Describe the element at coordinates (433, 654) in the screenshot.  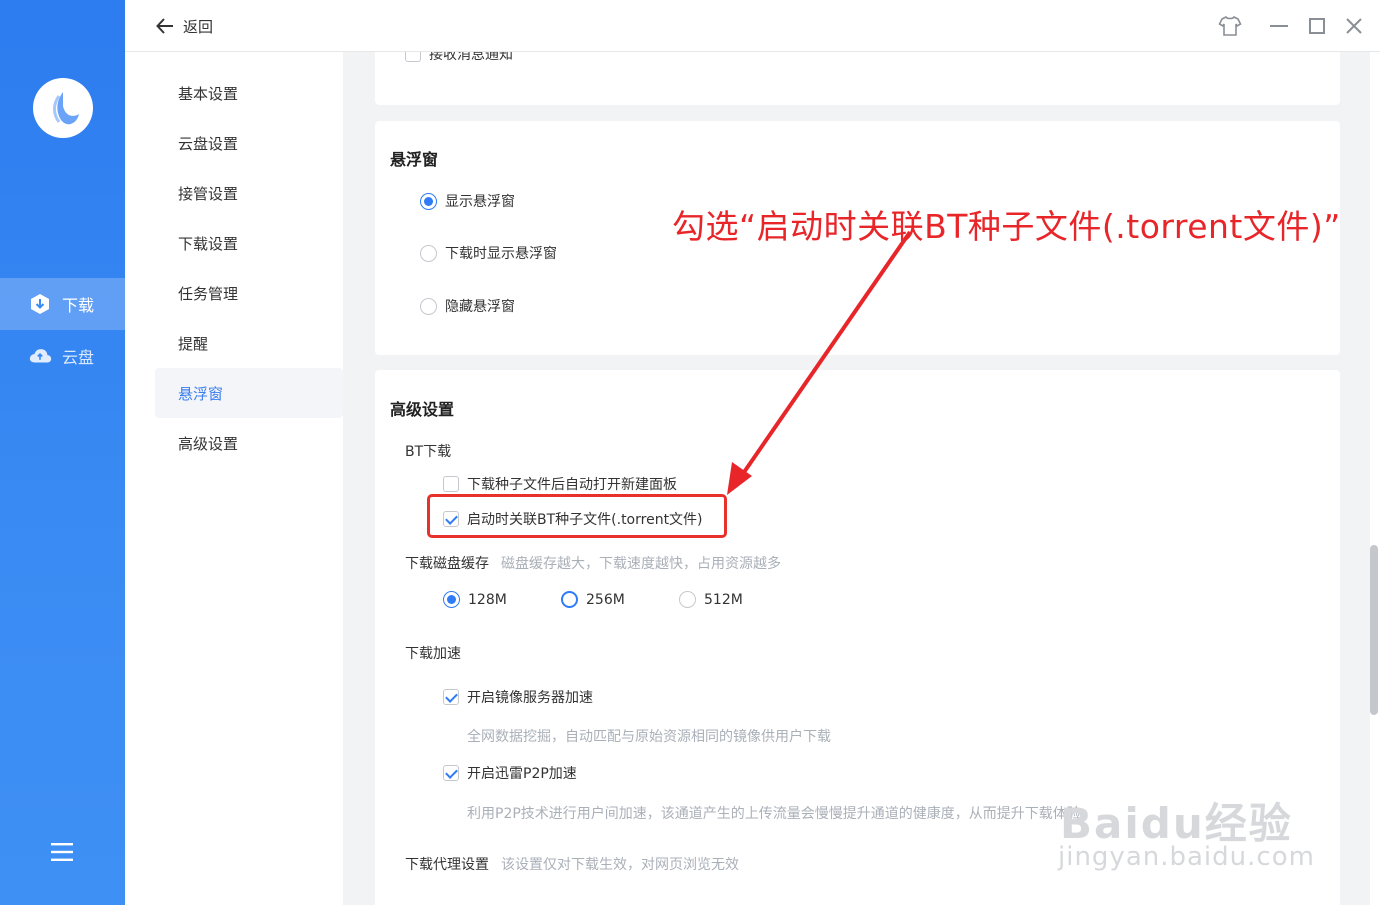
I see `download-accel-label: 下载加速` at that location.